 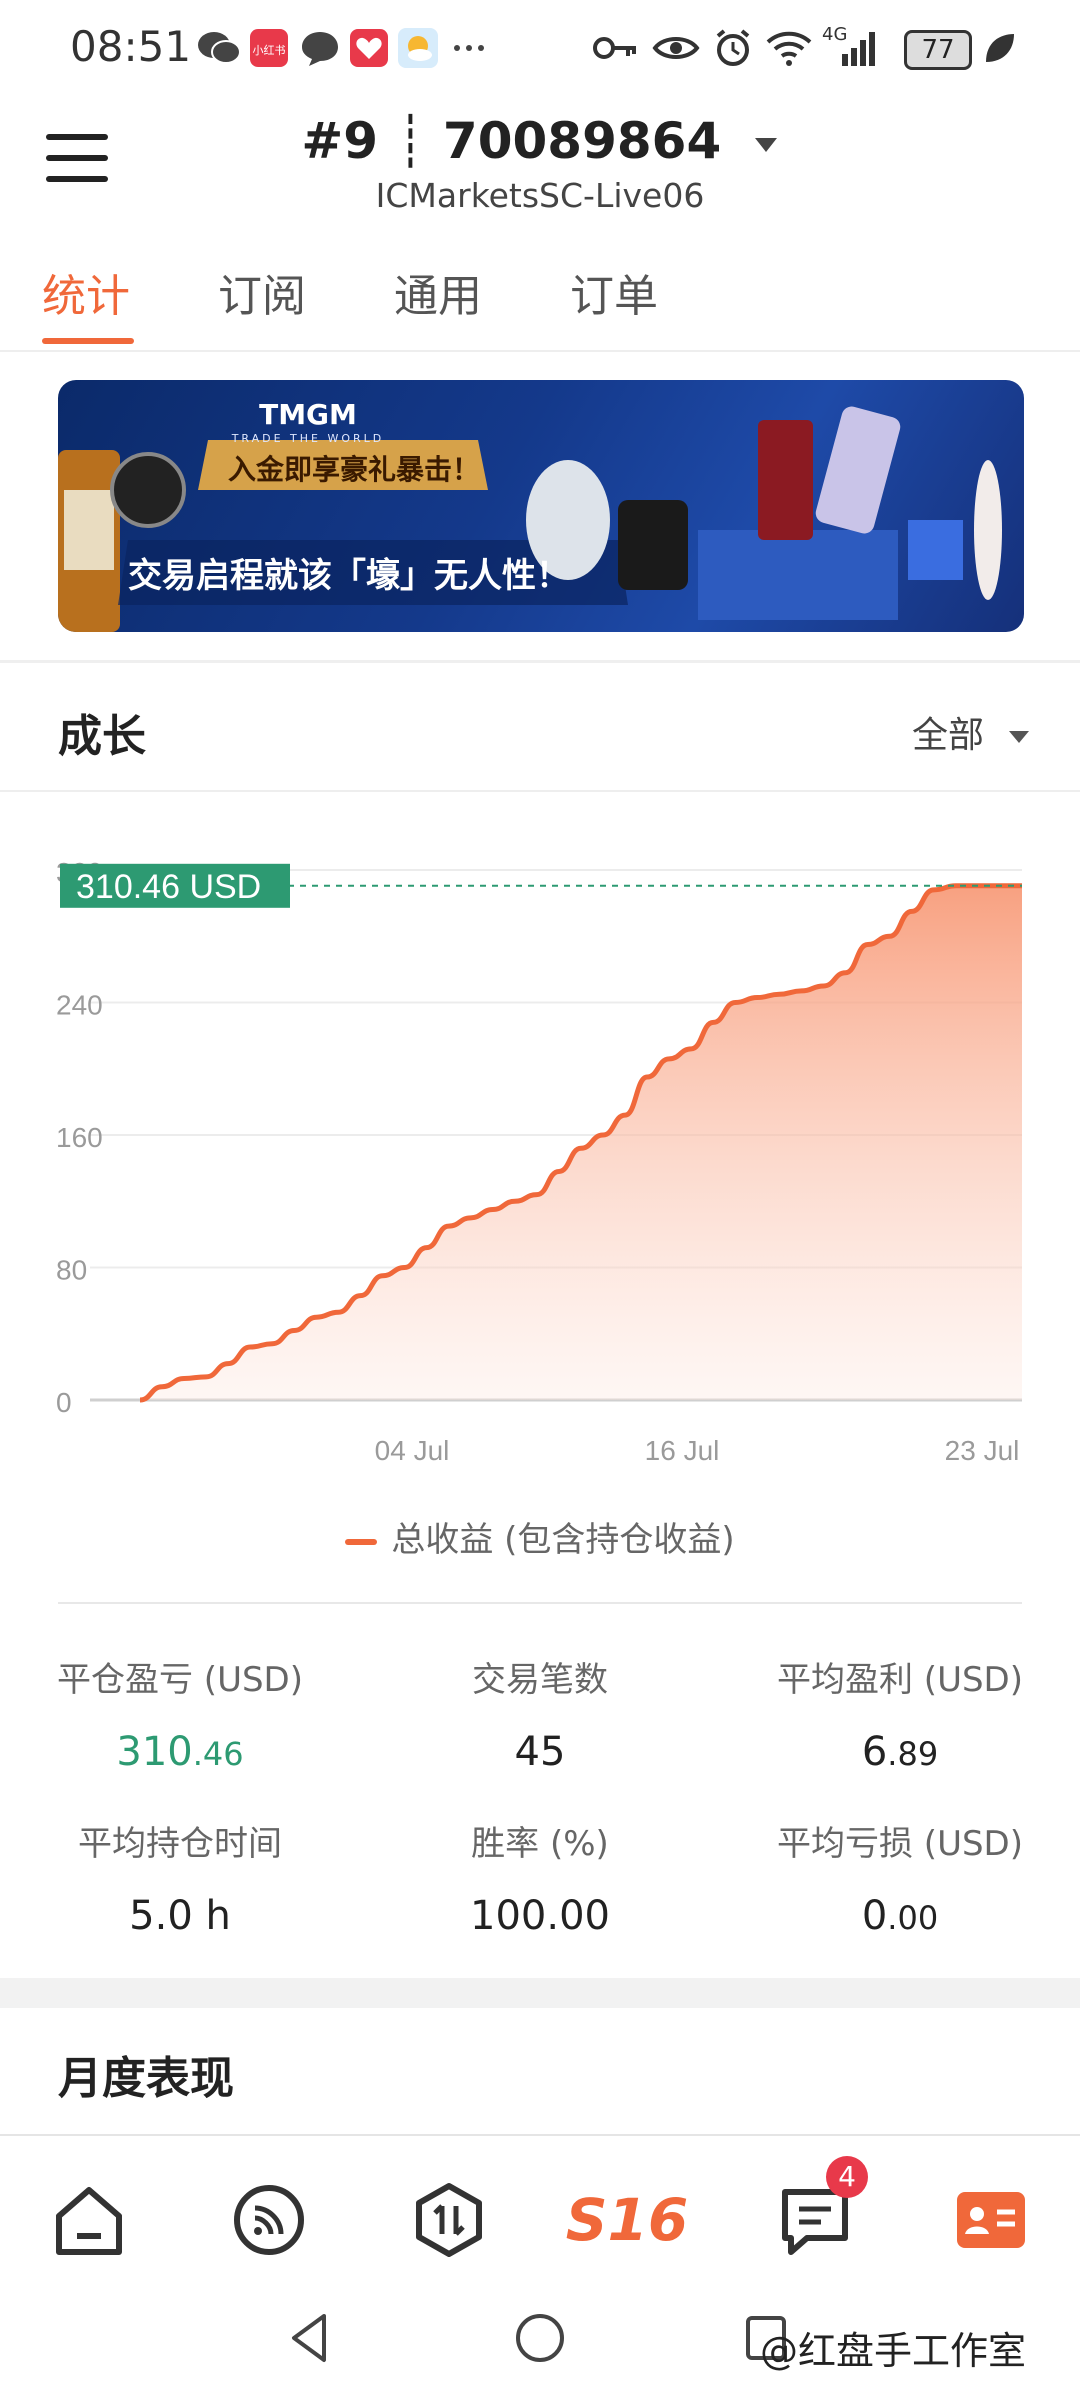 What do you see at coordinates (900, 1713) in the screenshot?
I see `stat-item: 平均盈利 (USD) 6.89` at bounding box center [900, 1713].